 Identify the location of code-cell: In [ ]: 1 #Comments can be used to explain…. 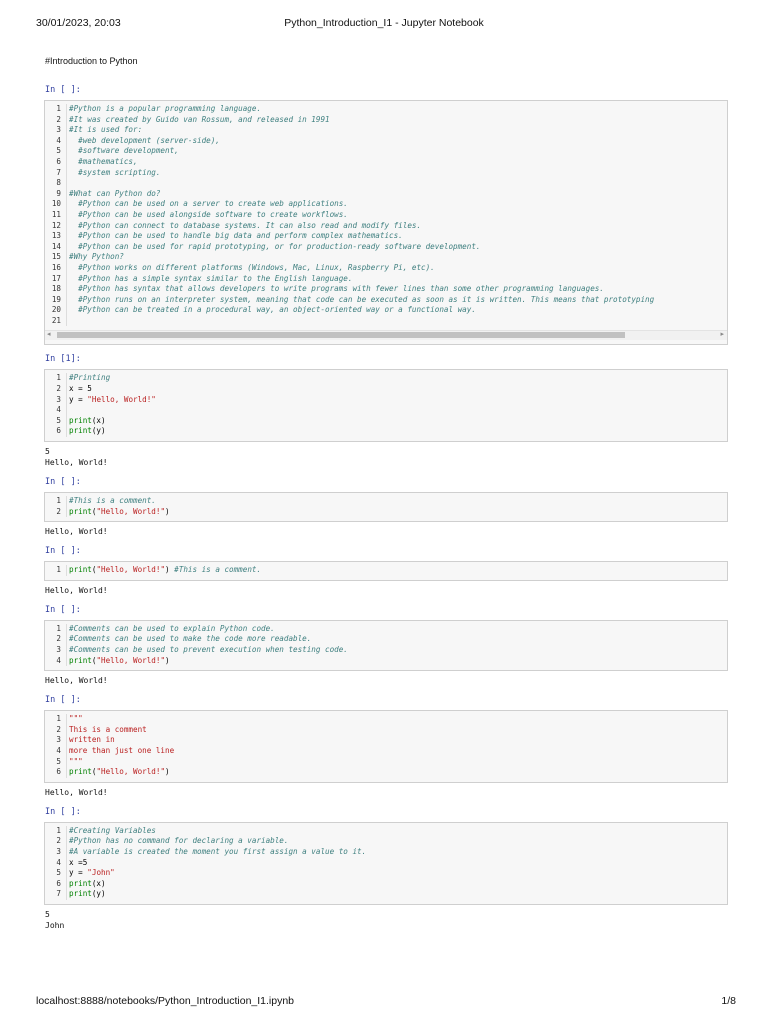
(383, 645).